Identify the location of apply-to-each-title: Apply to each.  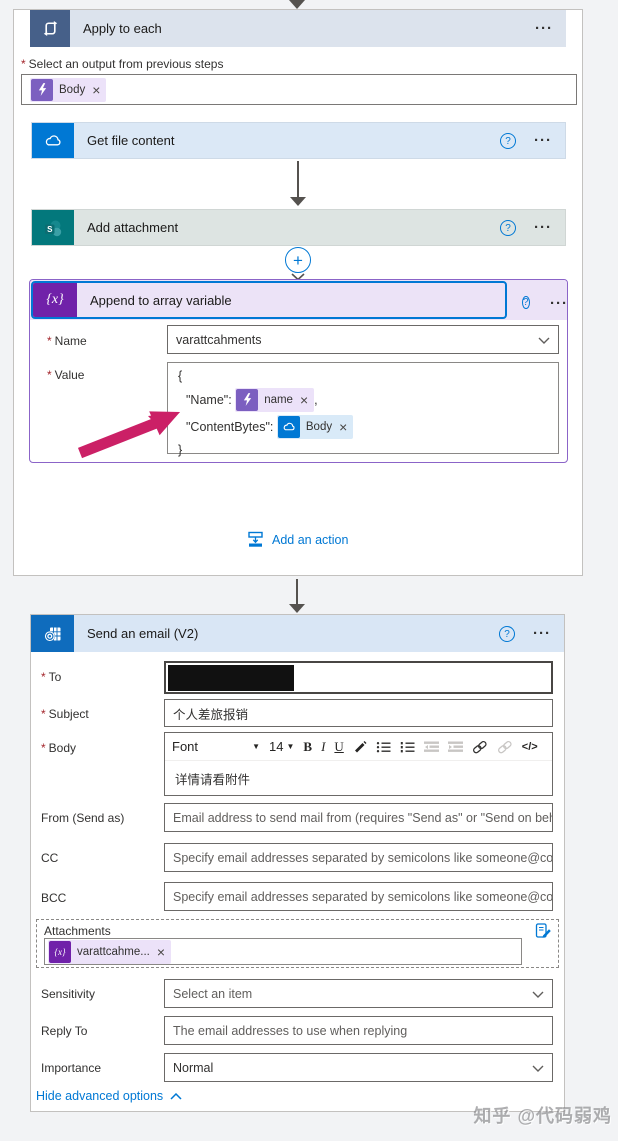
(122, 28).